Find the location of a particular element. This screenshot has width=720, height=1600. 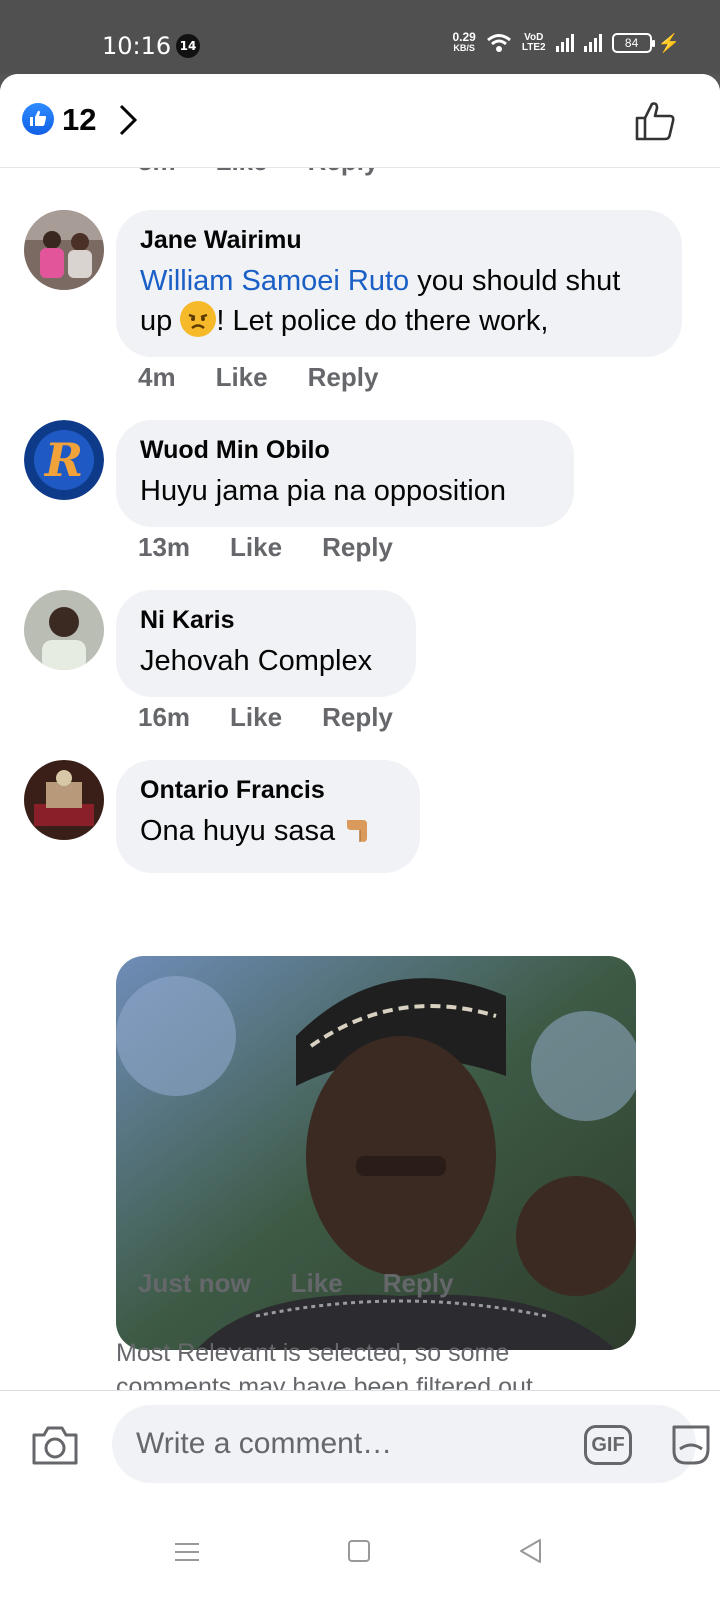

comment-time: 4m is located at coordinates (157, 377).